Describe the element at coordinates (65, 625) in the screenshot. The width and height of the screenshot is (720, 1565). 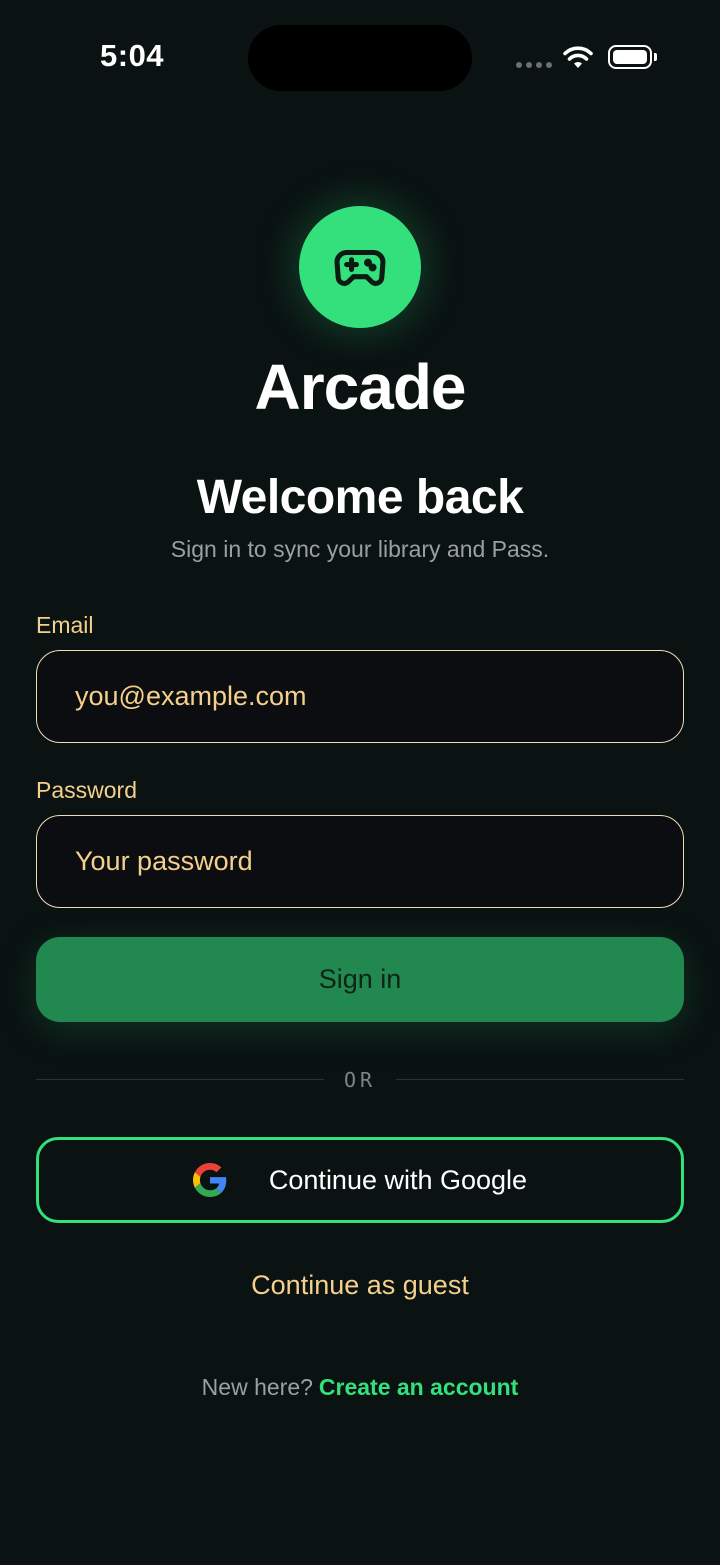
I see `email-label: Email` at that location.